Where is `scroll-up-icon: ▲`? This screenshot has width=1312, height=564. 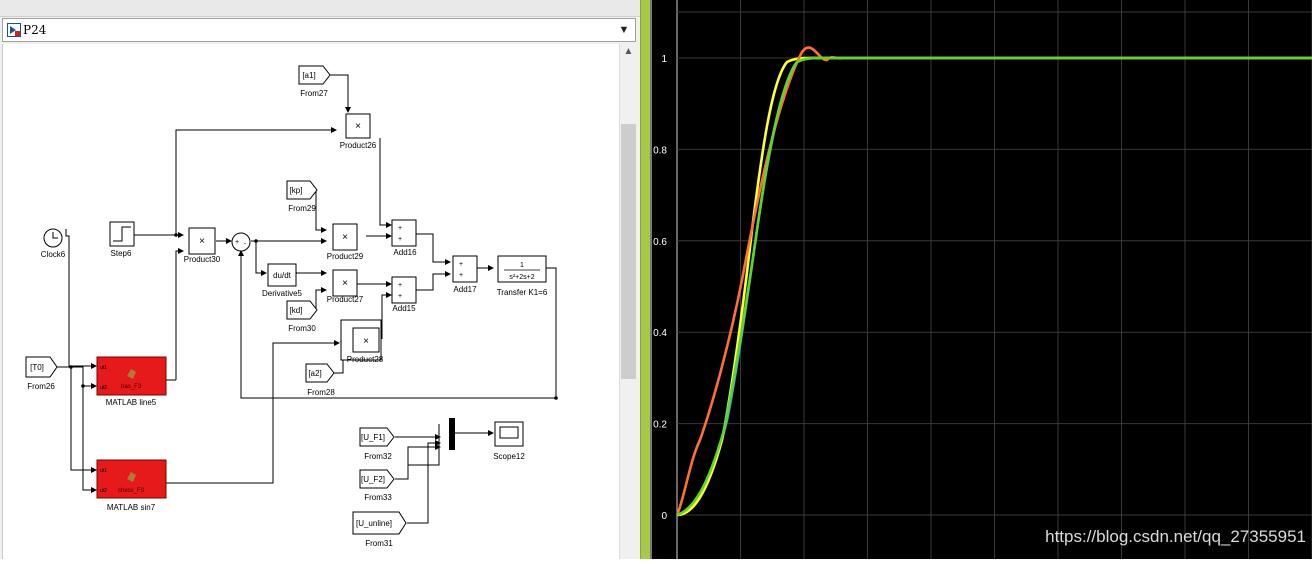
scroll-up-icon: ▲ is located at coordinates (628, 53).